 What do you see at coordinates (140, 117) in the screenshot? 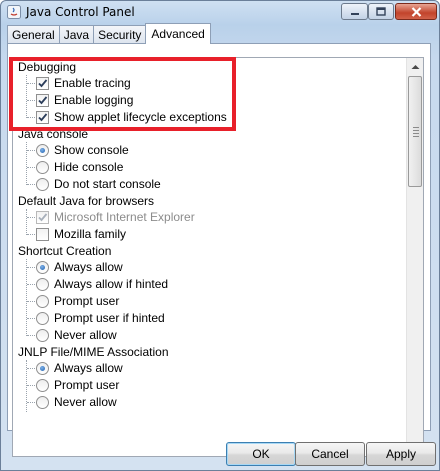
I see `show-applet-lifecycle-exceptions-label: Show applet lifecycle exceptions` at bounding box center [140, 117].